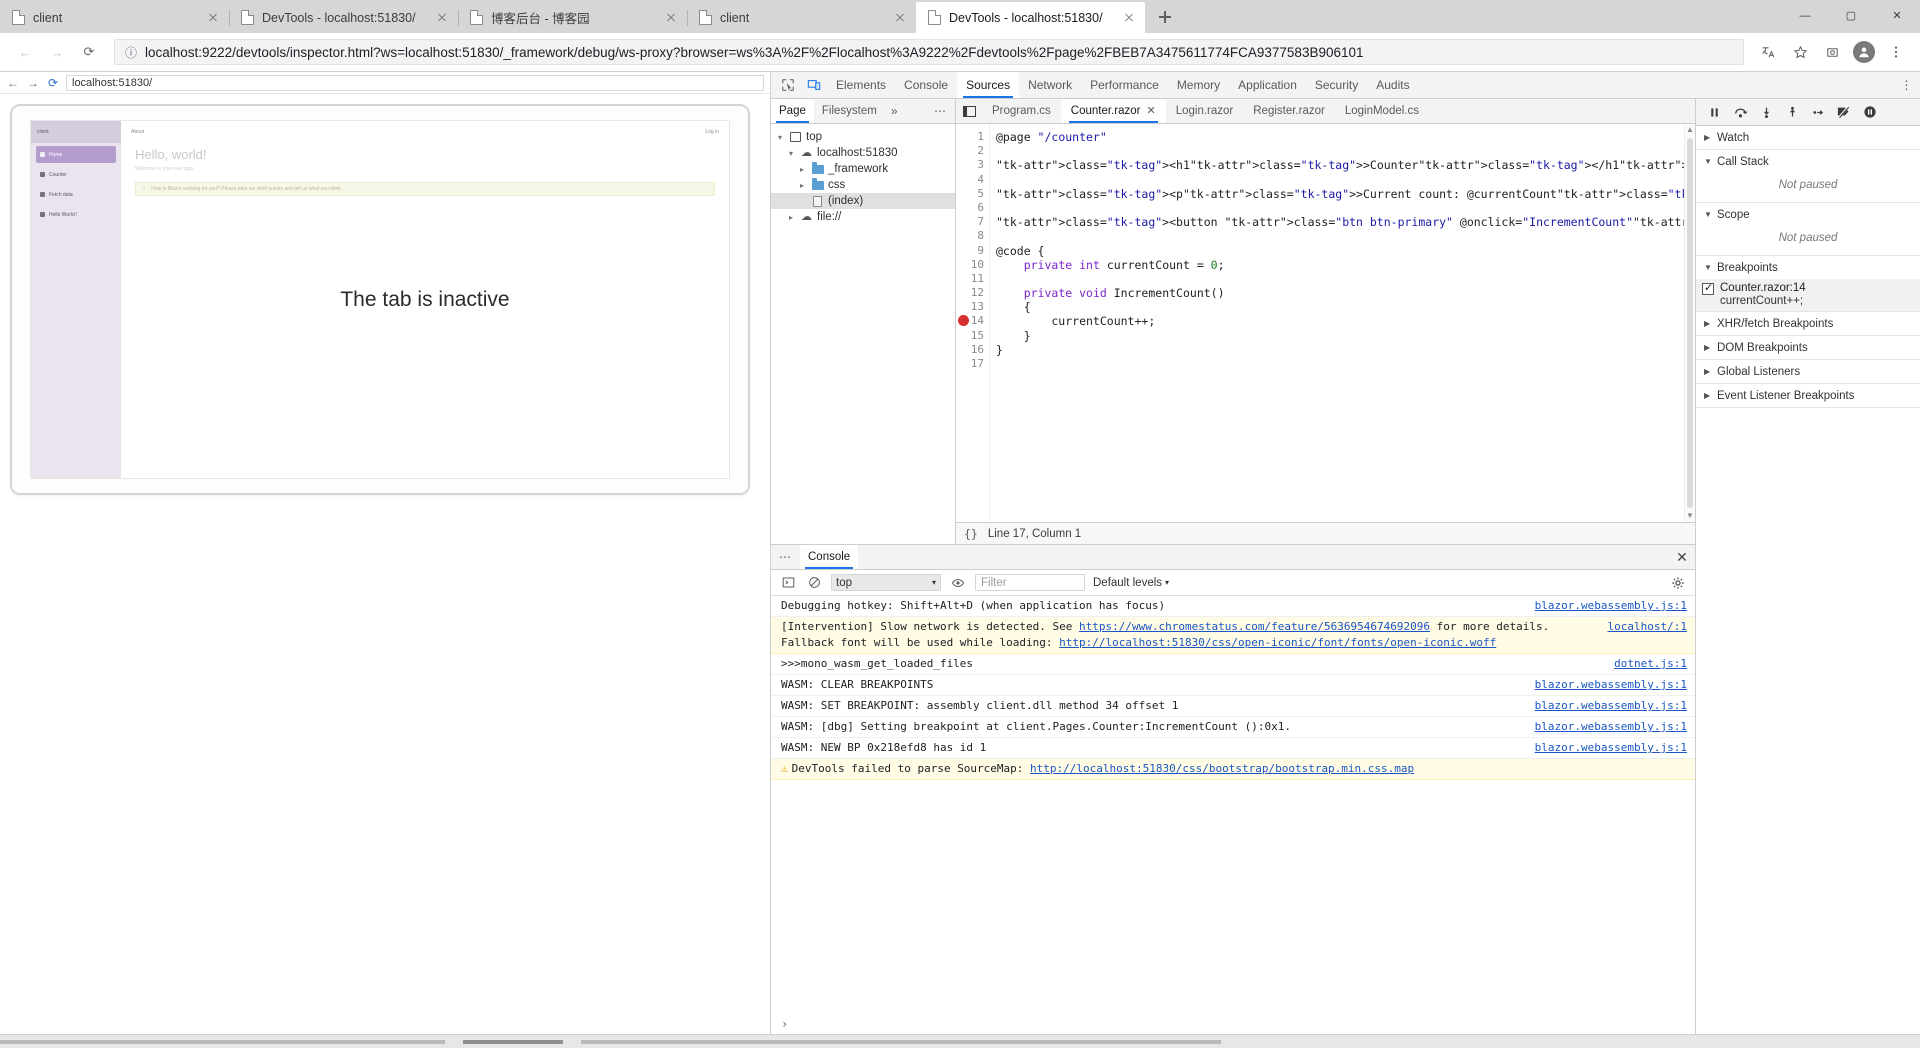 This screenshot has height=1048, width=1920. I want to click on browser-tab: DevTools - localhost:51830/, so click(1030, 17).